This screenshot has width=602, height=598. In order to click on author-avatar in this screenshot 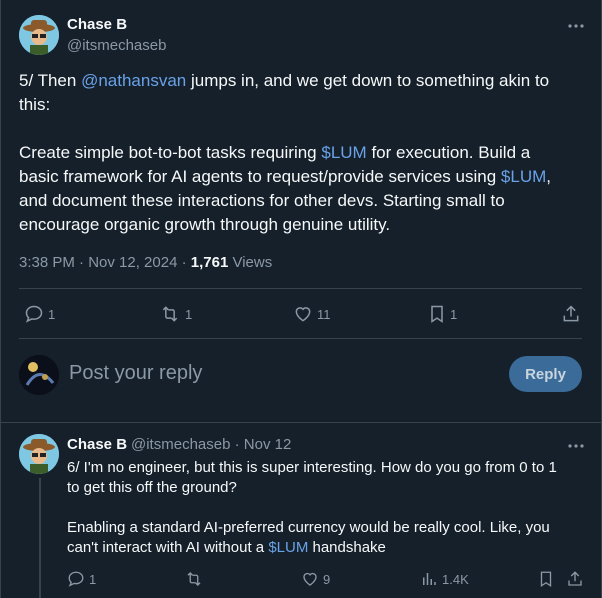, I will do `click(39, 35)`.